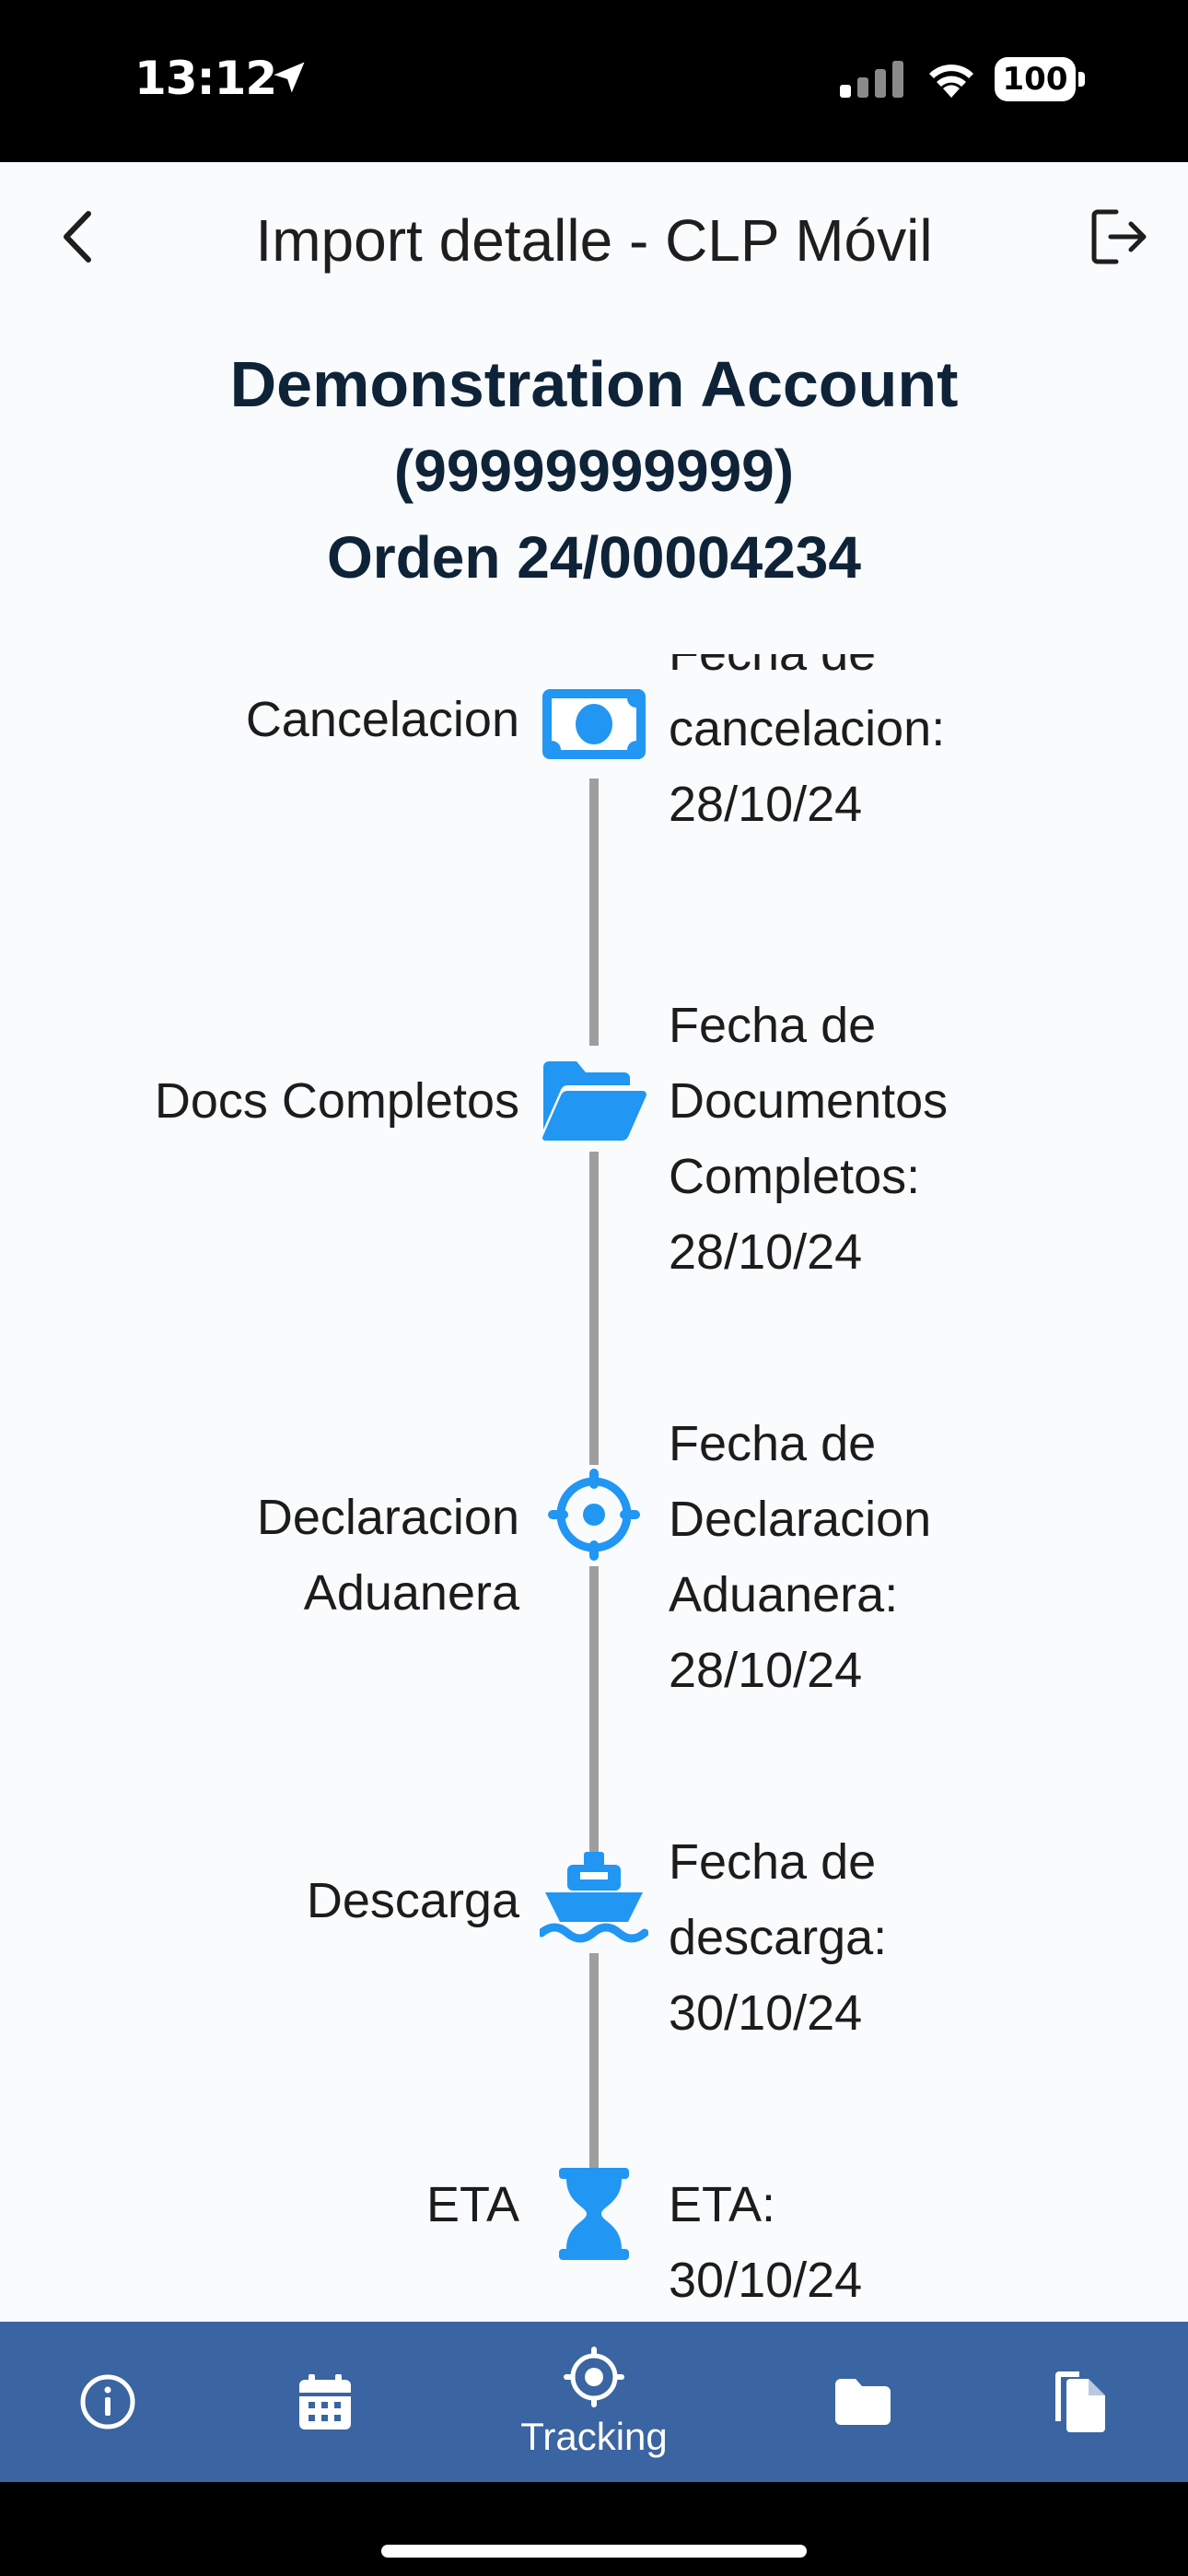 The width and height of the screenshot is (1188, 2576). I want to click on account-id: (99999999999), so click(594, 471).